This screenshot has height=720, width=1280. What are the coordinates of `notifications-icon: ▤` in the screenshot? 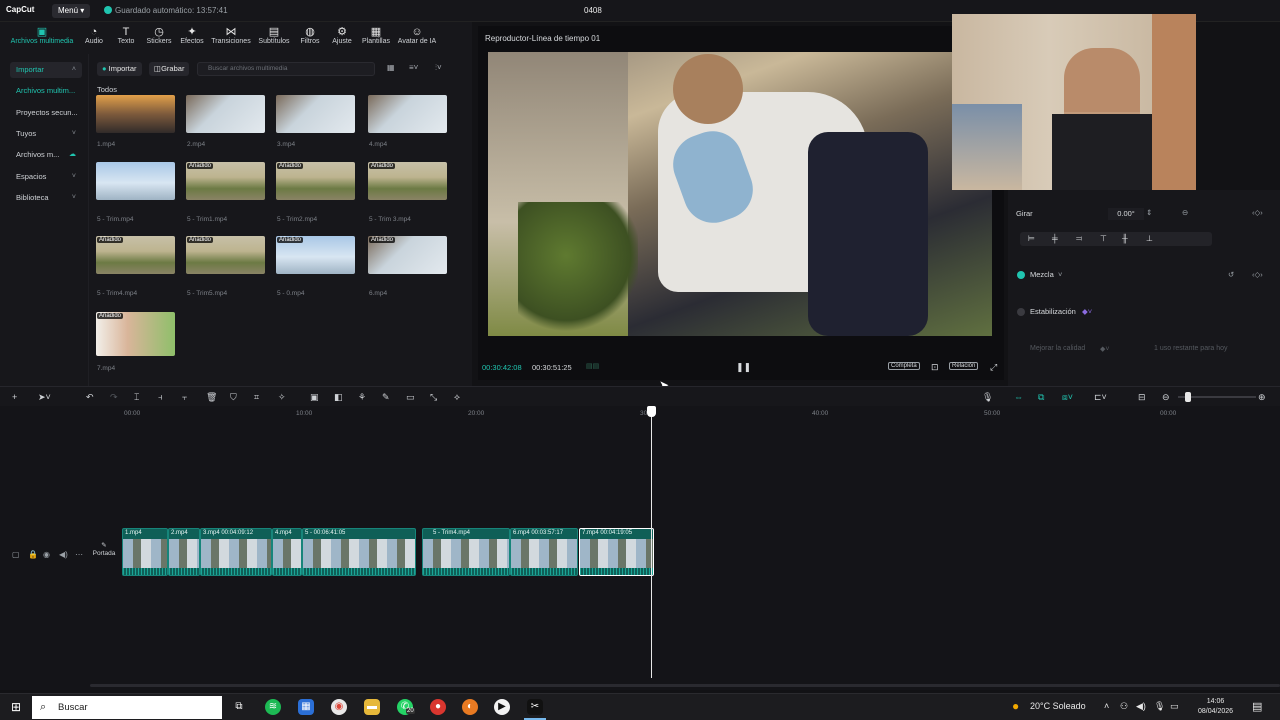 It's located at (1257, 706).